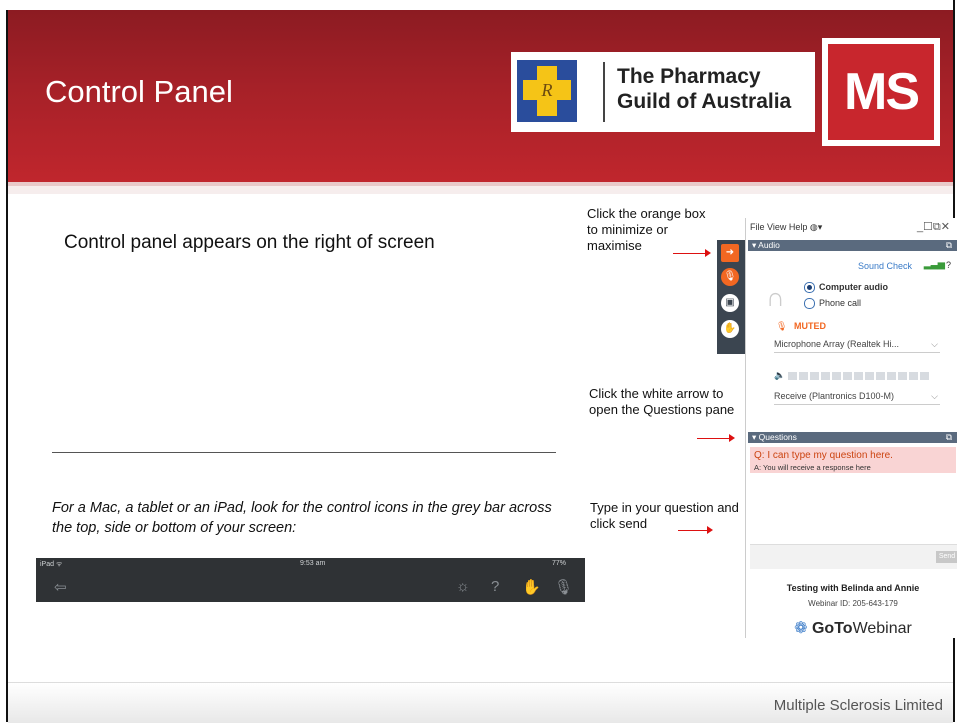 The width and height of the screenshot is (957, 723). I want to click on slide-border-left, so click(7, 366).